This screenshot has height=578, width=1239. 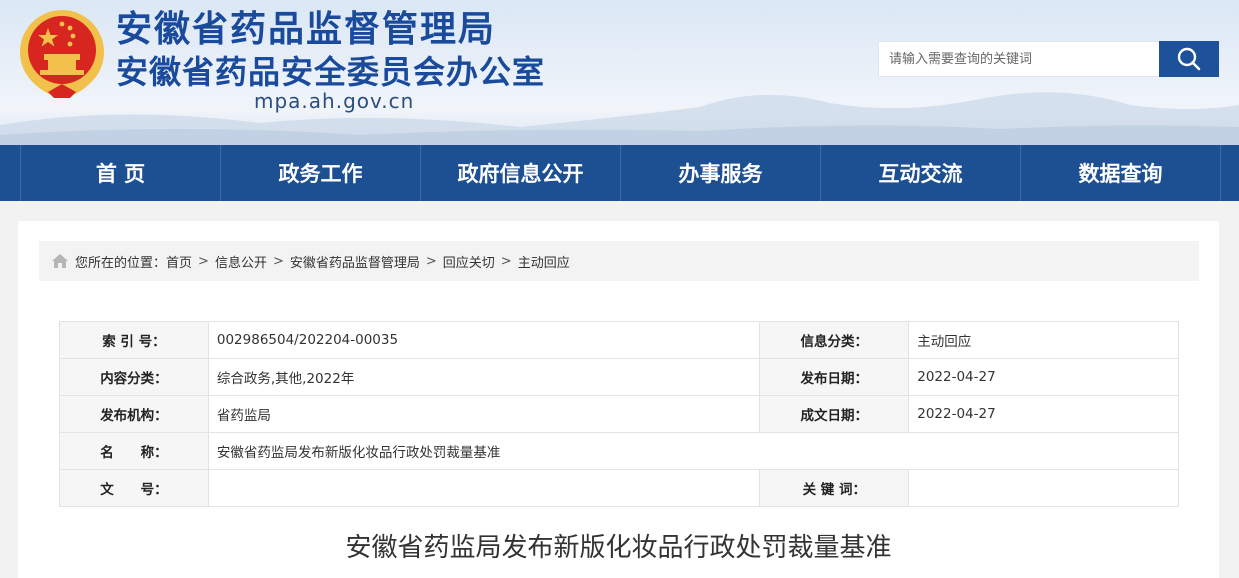 What do you see at coordinates (693, 451) in the screenshot?
I see `document-name-value: 安徽省药监局发布新版化妆品行政处罚裁量基准` at bounding box center [693, 451].